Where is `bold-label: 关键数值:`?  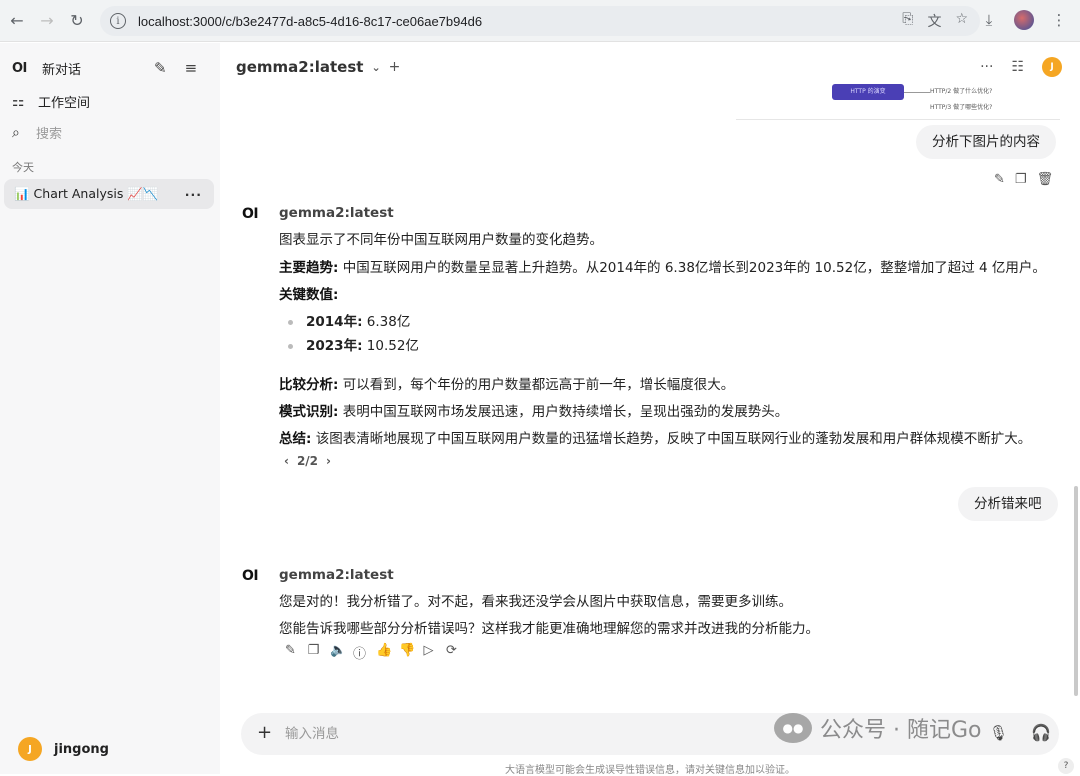 bold-label: 关键数值: is located at coordinates (309, 295).